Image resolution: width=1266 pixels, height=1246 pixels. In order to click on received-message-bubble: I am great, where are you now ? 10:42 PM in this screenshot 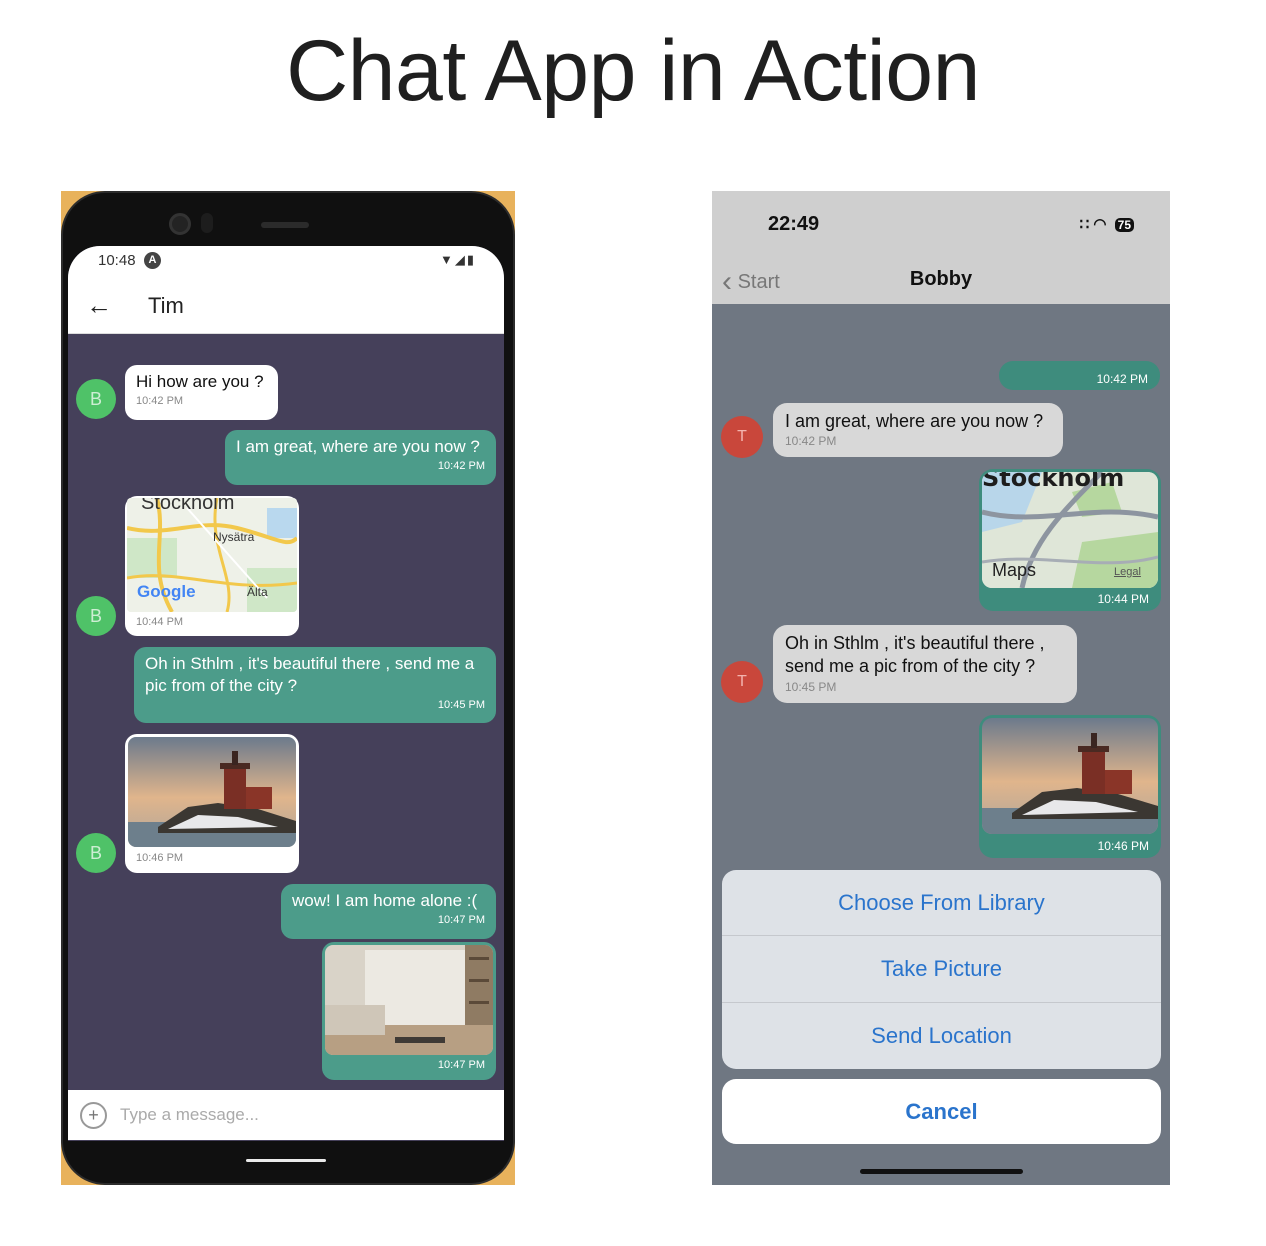, I will do `click(918, 430)`.